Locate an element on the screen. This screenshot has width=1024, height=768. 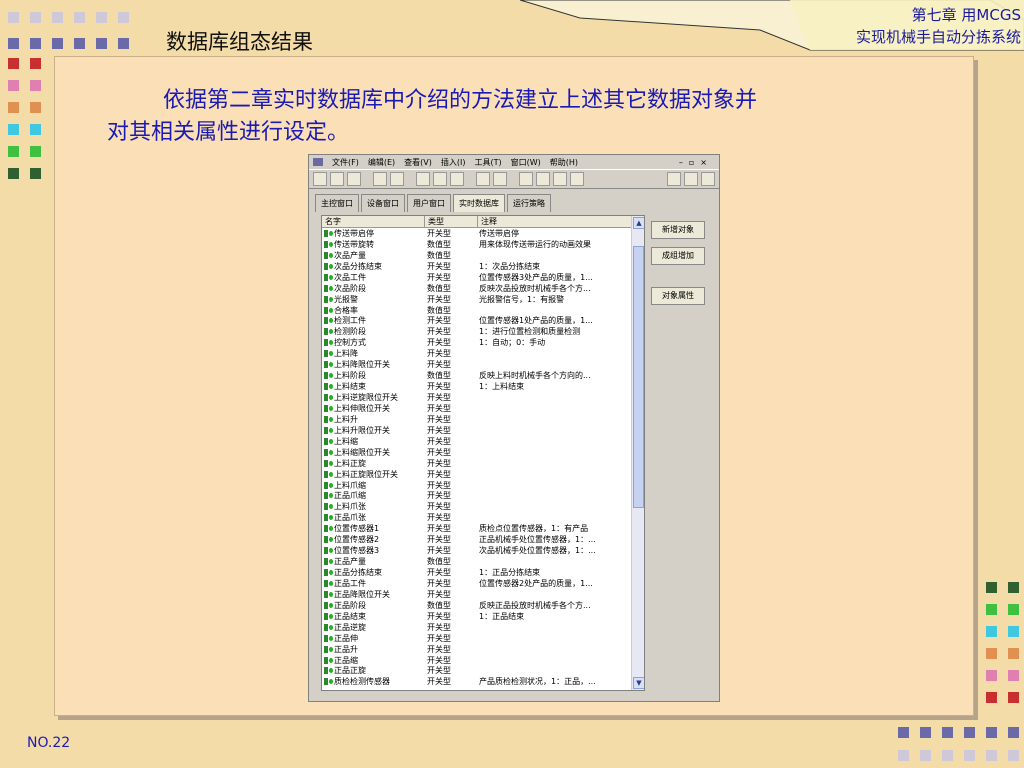
redo-icon is located at coordinates (500, 179).